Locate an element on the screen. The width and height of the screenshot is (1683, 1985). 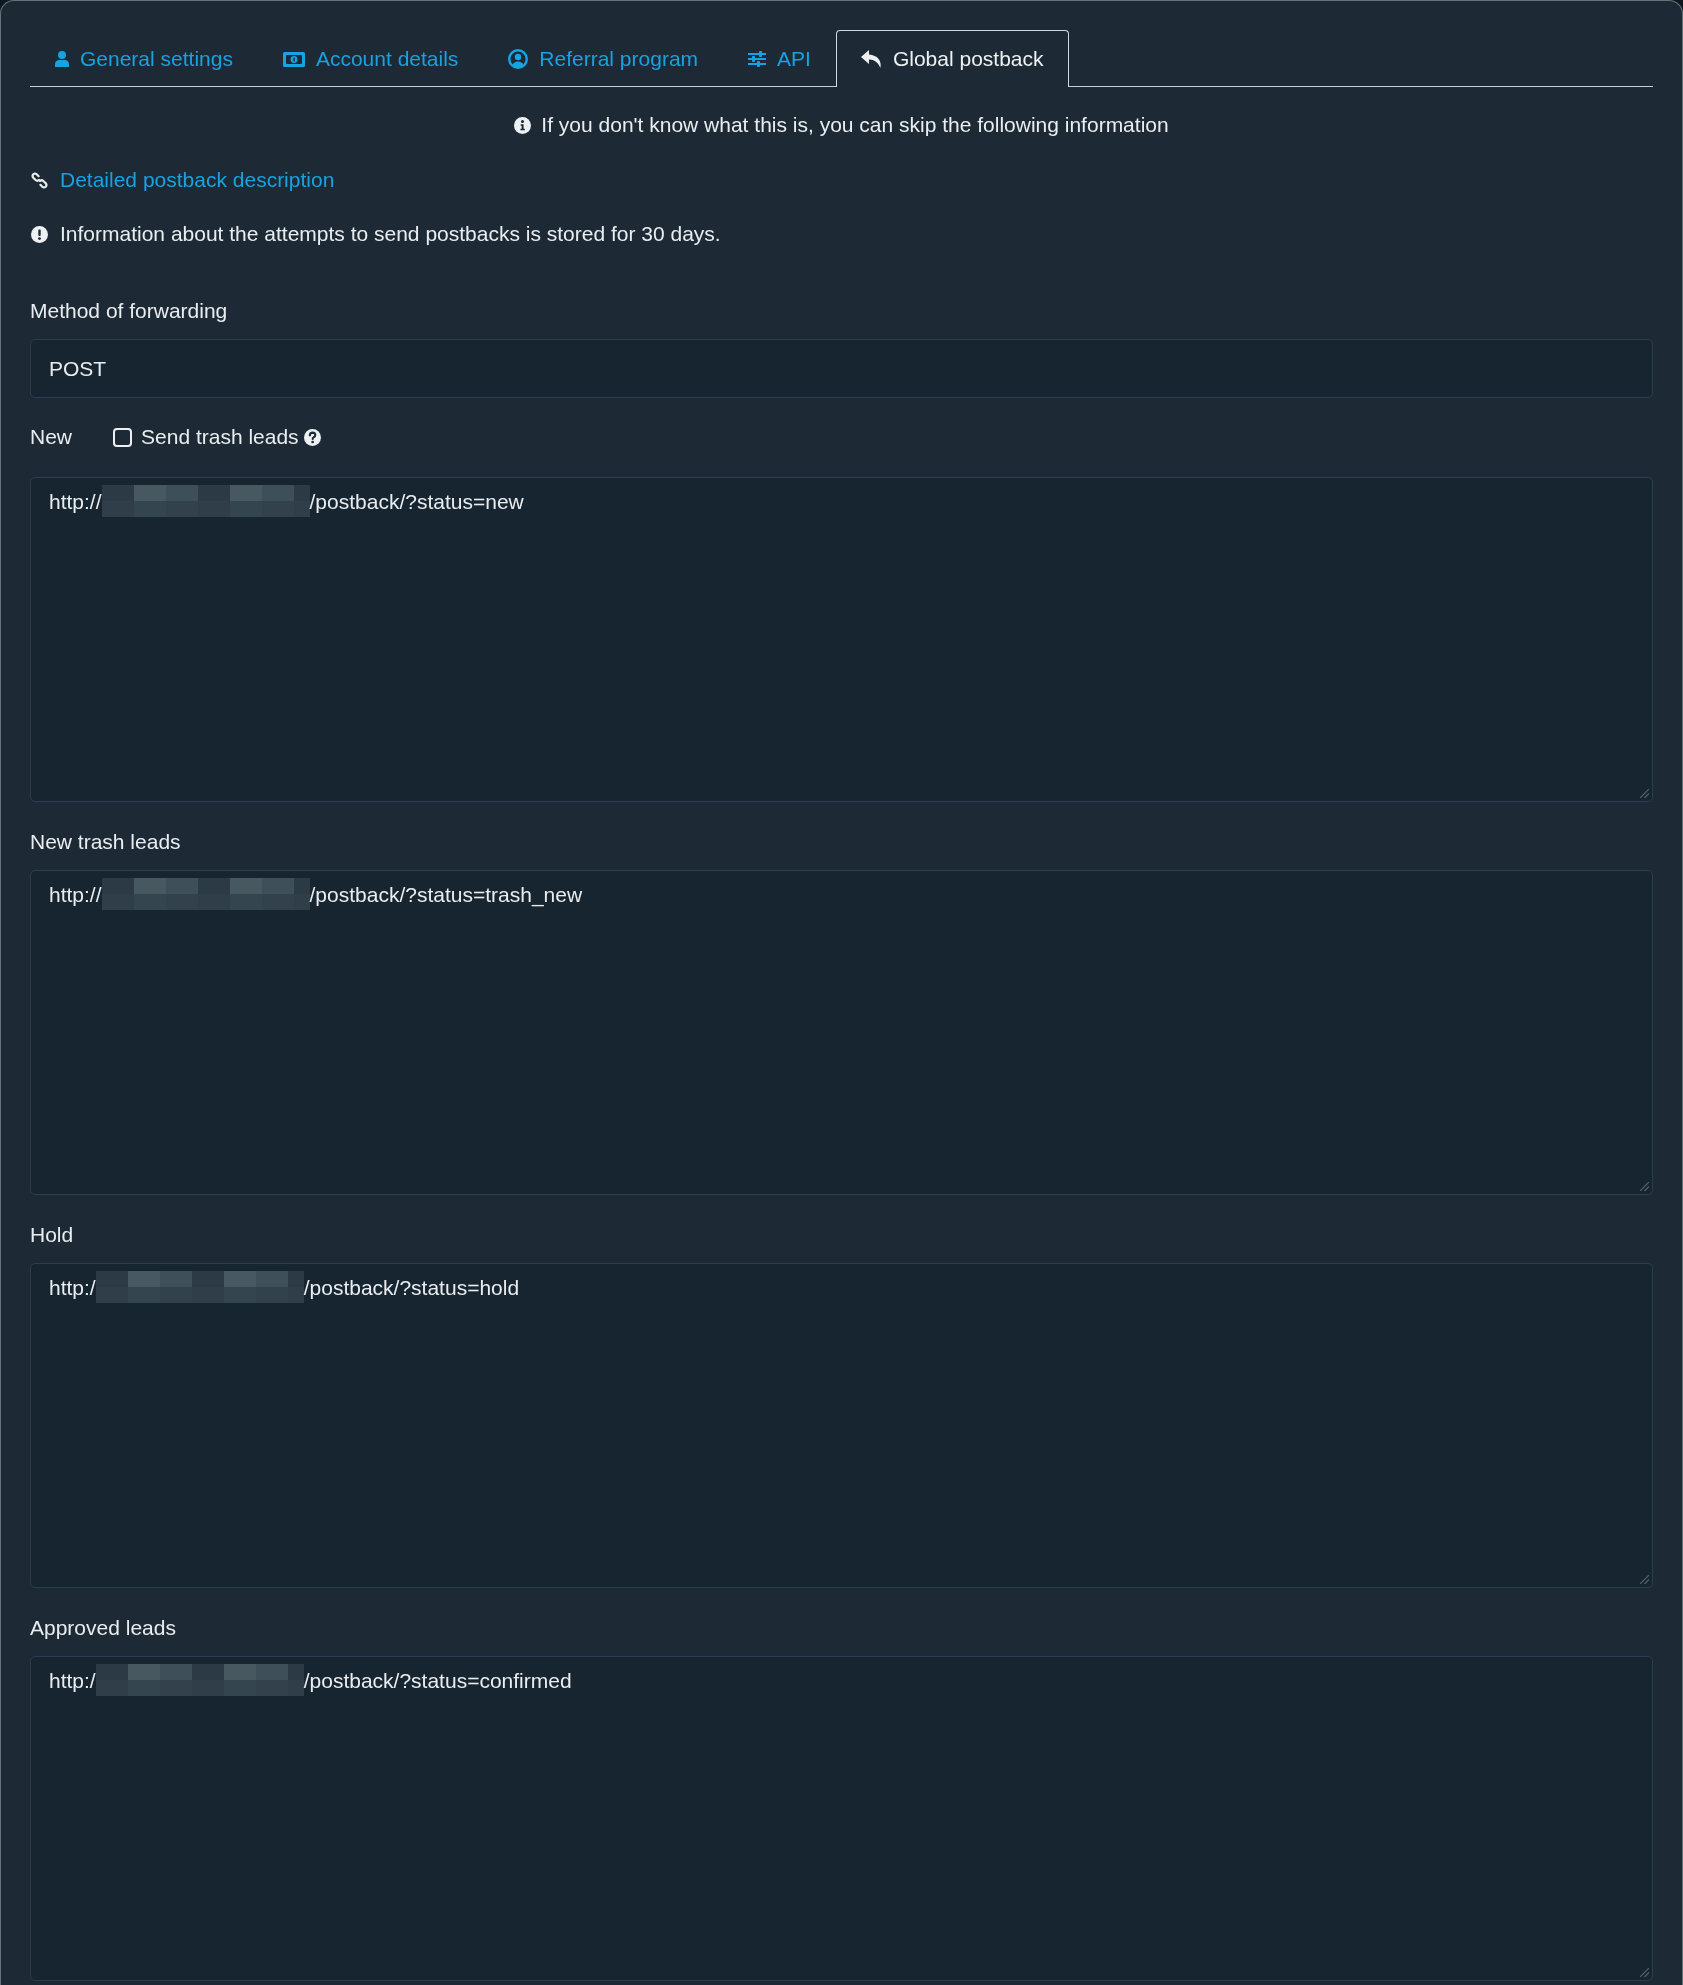
checkbox-label: Send trash leads is located at coordinates (220, 437).